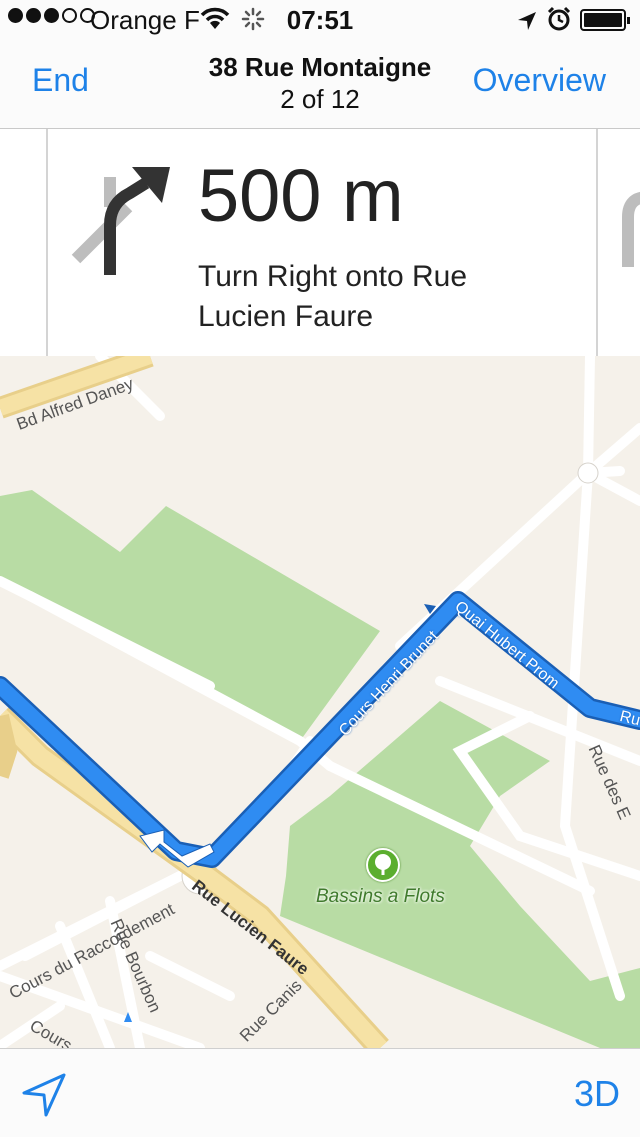  Describe the element at coordinates (320, 1092) in the screenshot. I see `bottom-toolbar: 3D` at that location.